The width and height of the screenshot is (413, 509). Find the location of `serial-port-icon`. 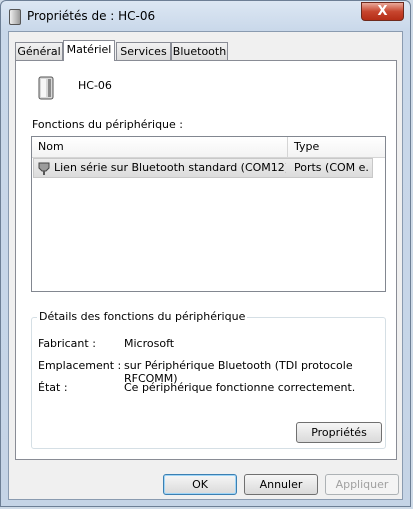

serial-port-icon is located at coordinates (44, 168).